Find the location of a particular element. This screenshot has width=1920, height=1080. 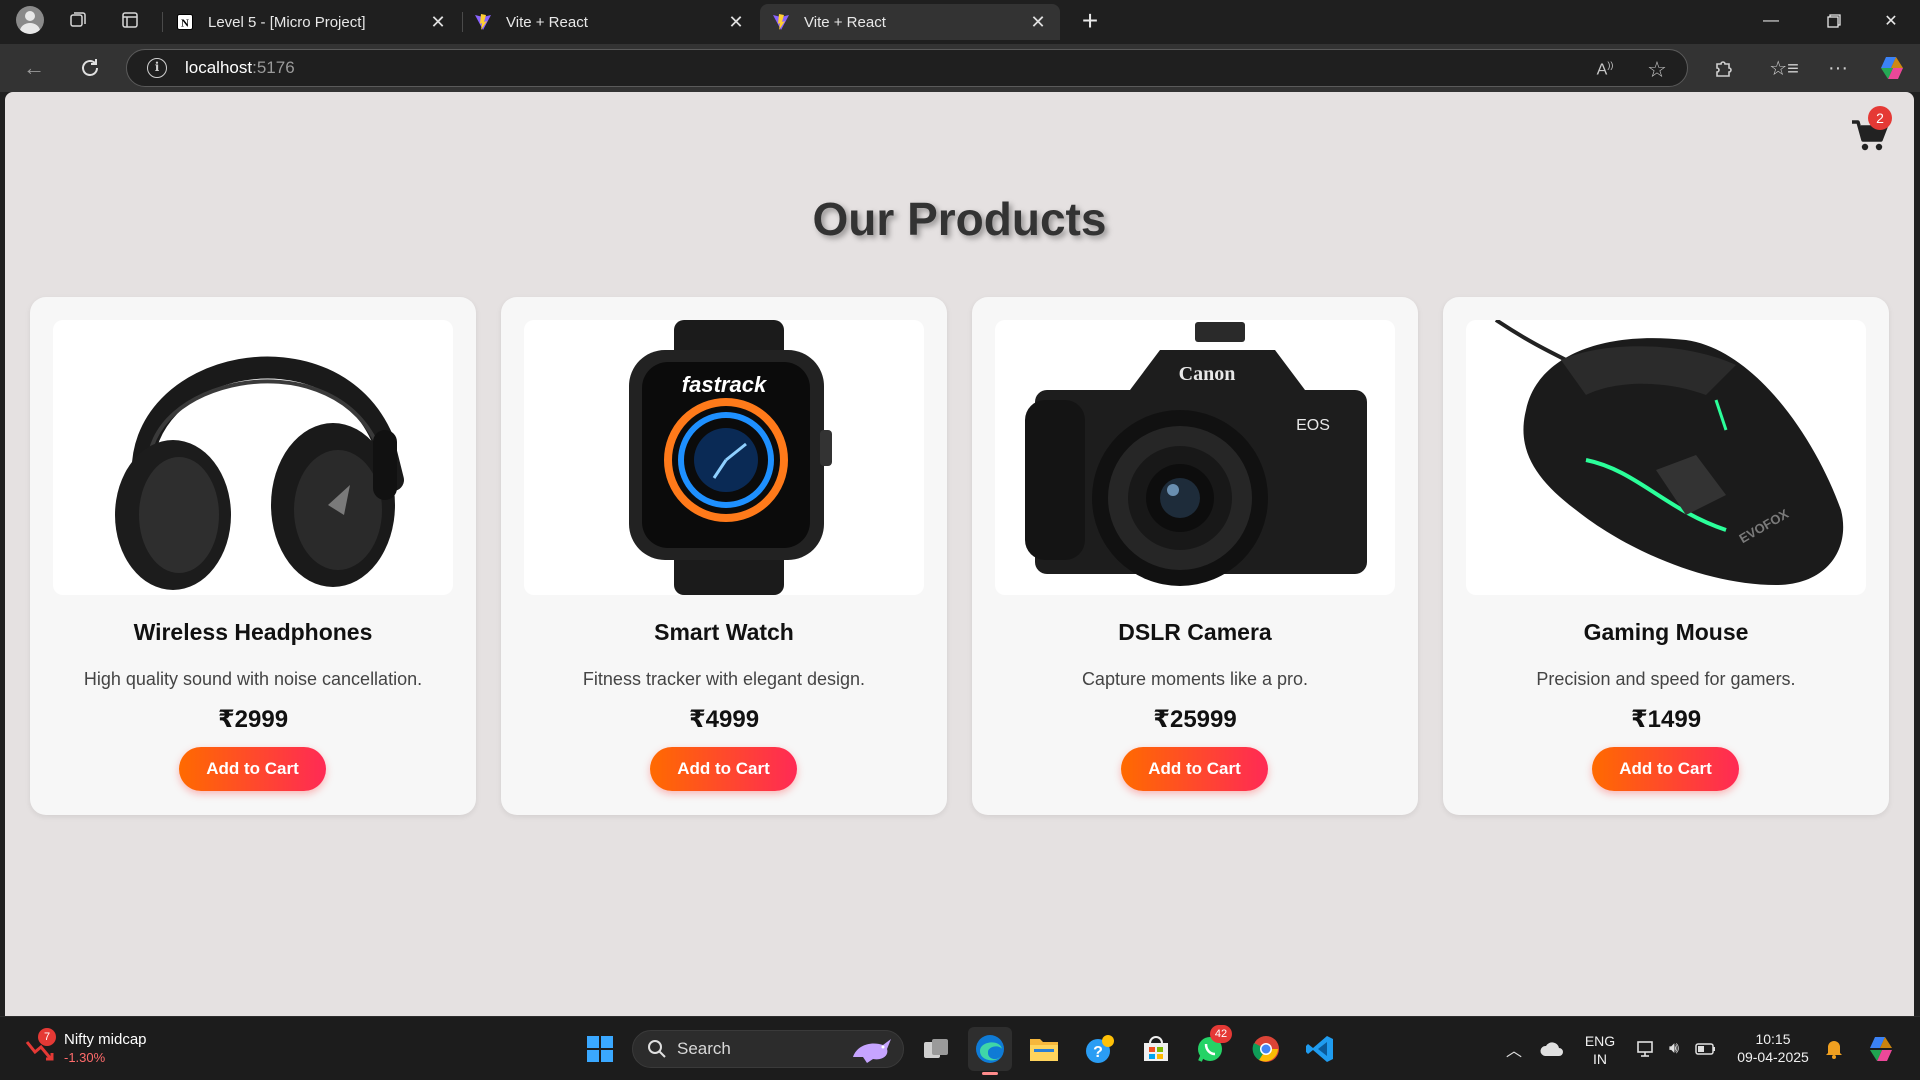

chrome-app is located at coordinates (1266, 1049).